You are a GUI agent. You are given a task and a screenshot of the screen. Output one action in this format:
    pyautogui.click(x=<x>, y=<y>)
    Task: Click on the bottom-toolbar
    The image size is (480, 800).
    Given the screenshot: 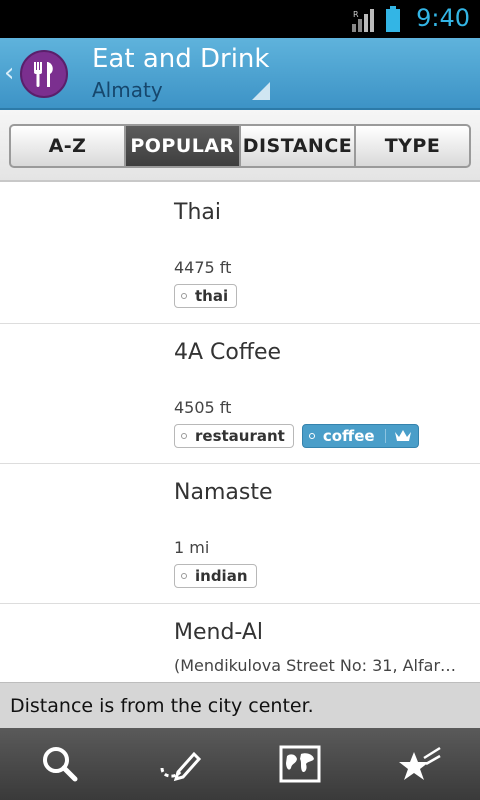 What is the action you would take?
    pyautogui.click(x=240, y=764)
    